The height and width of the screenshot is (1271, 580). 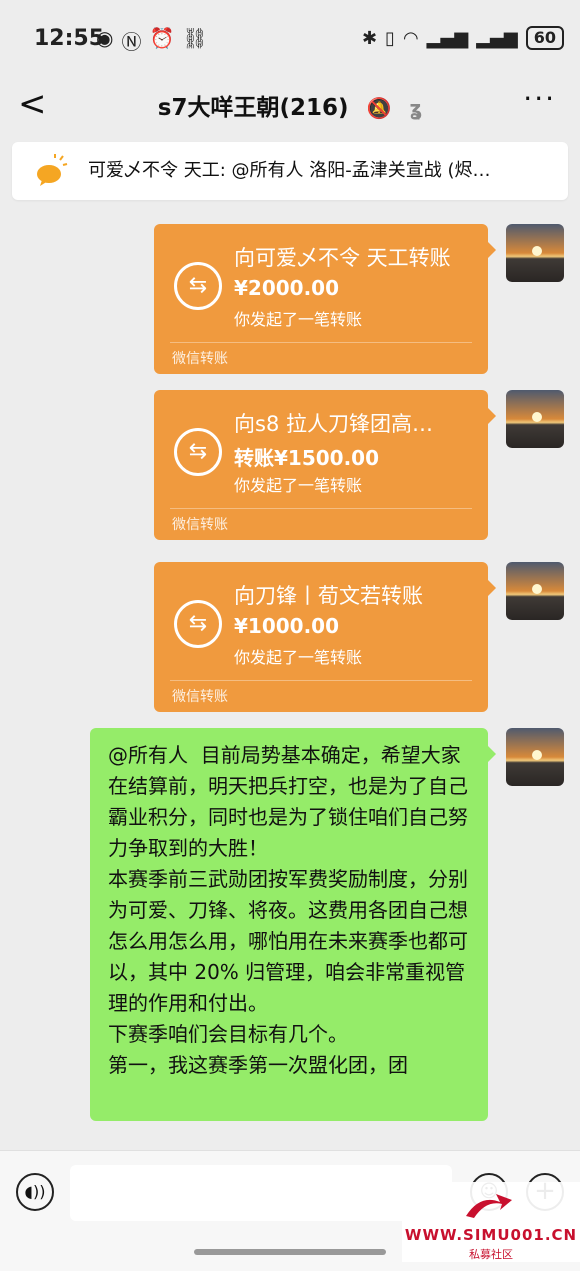 What do you see at coordinates (491, 1235) in the screenshot?
I see `watermark-site: WWW.SIMU001.CN` at bounding box center [491, 1235].